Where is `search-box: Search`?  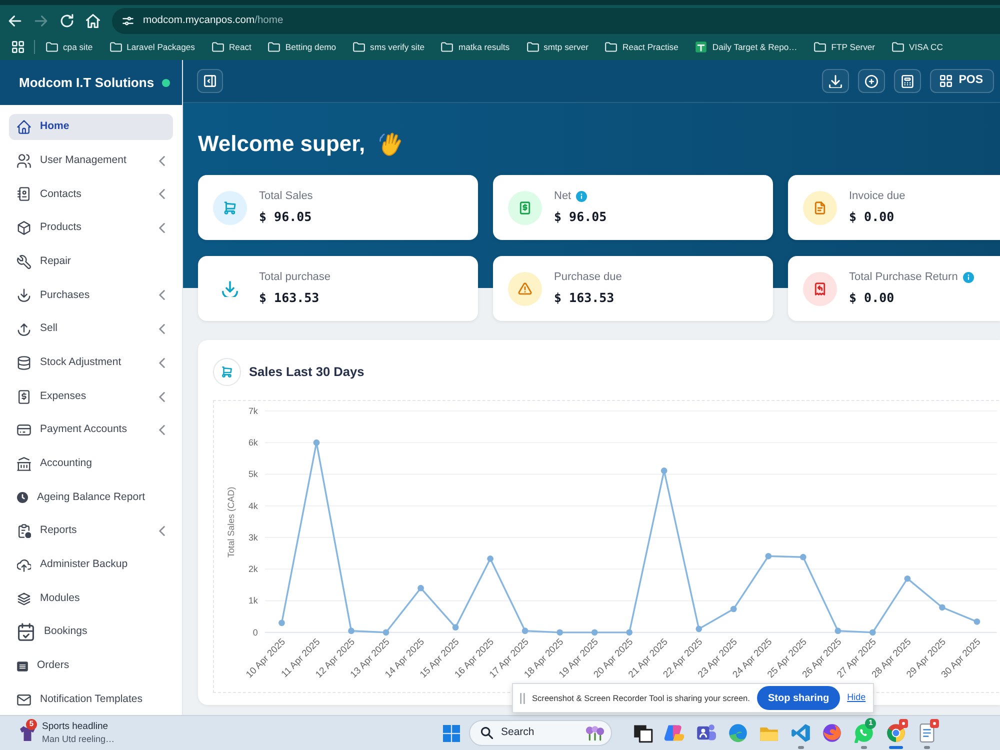
search-box: Search is located at coordinates (540, 733).